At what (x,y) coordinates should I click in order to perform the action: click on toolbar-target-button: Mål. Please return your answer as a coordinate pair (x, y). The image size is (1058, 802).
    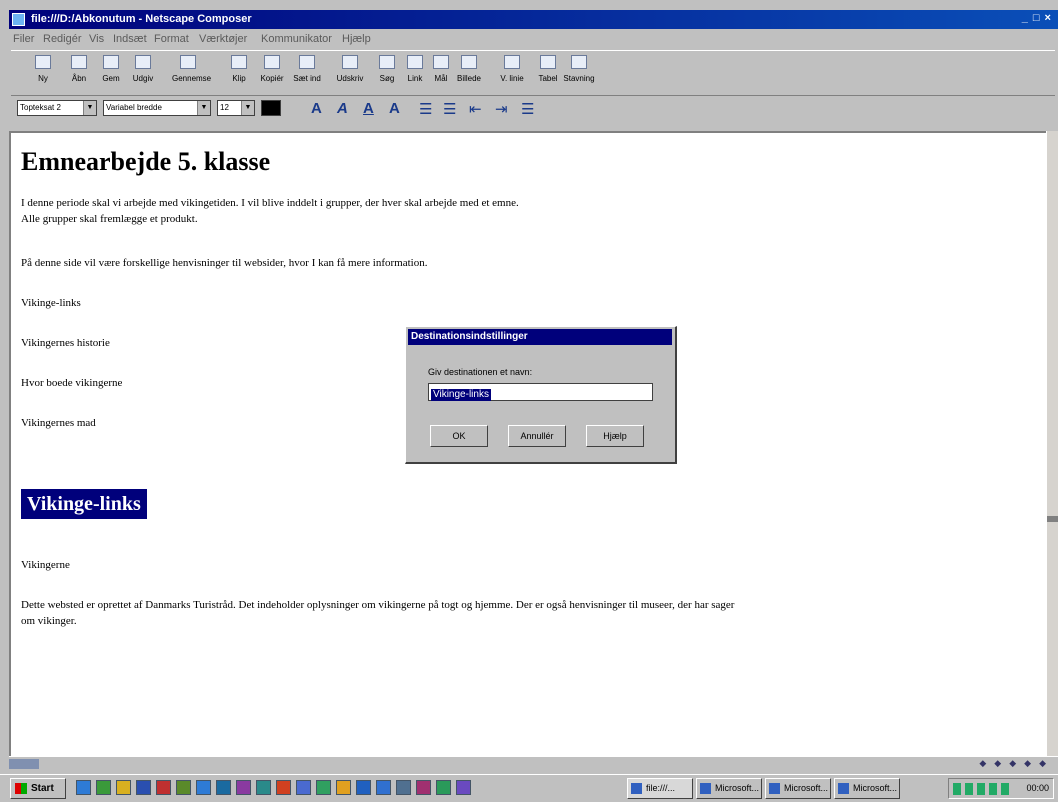
    Looking at the image, I should click on (441, 73).